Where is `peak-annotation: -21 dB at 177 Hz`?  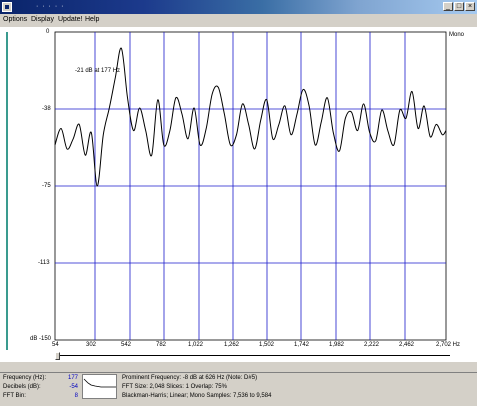
peak-annotation: -21 dB at 177 Hz is located at coordinates (98, 71).